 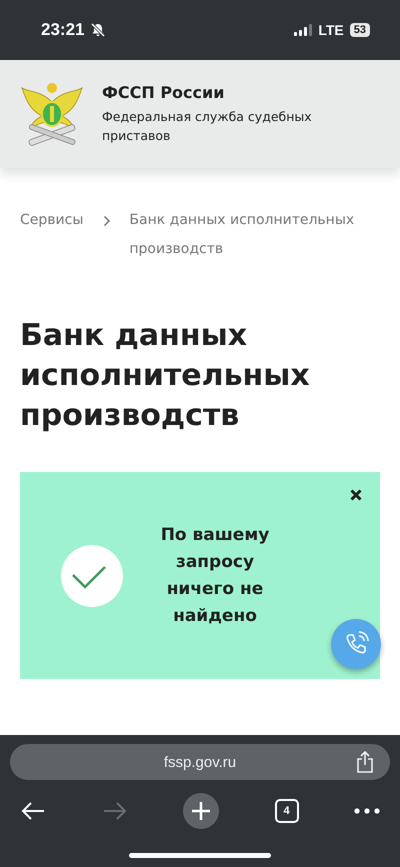 I want to click on checkmark-circle-icon, so click(x=92, y=575).